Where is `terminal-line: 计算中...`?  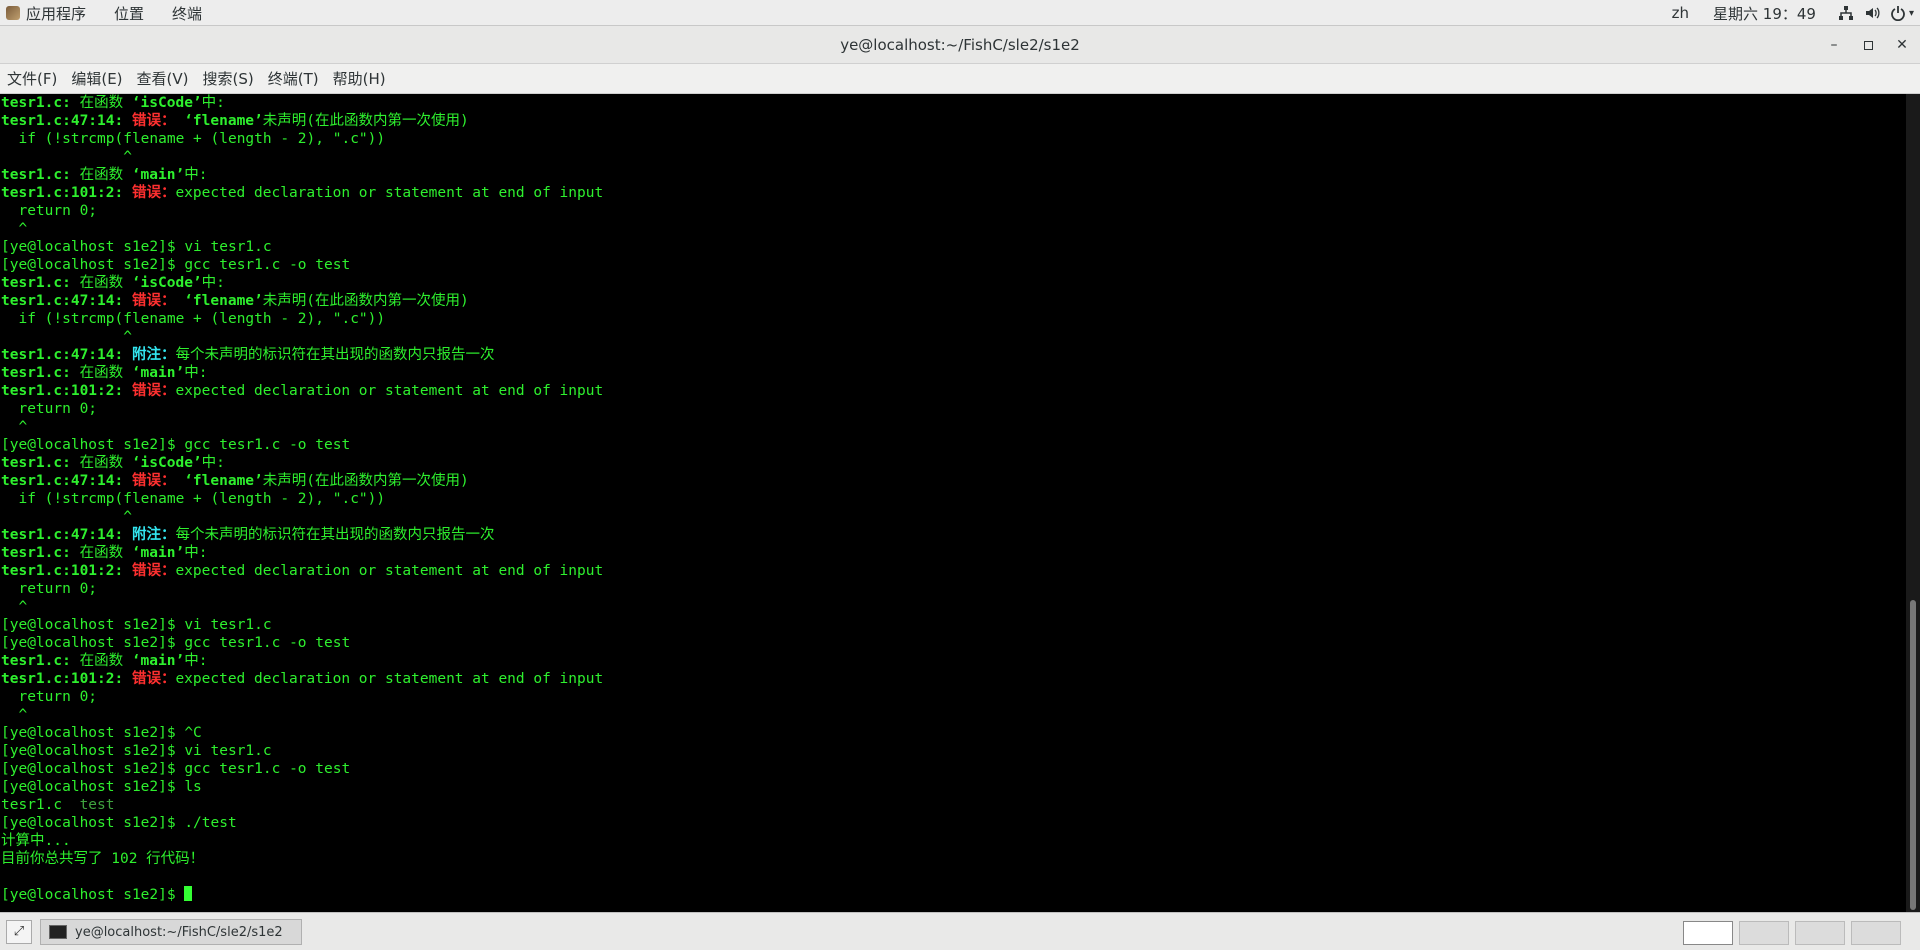
terminal-line: 计算中... is located at coordinates (953, 841).